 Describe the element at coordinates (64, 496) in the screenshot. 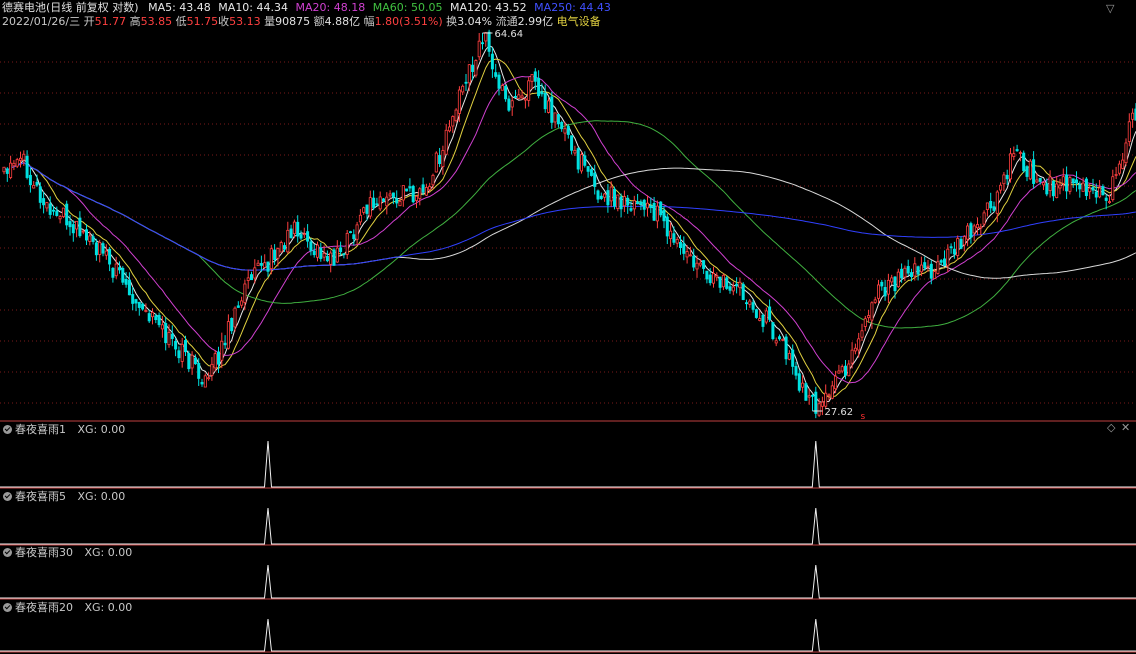

I see `indicator-header-2: 春夜喜雨5 XG: 0.00` at that location.